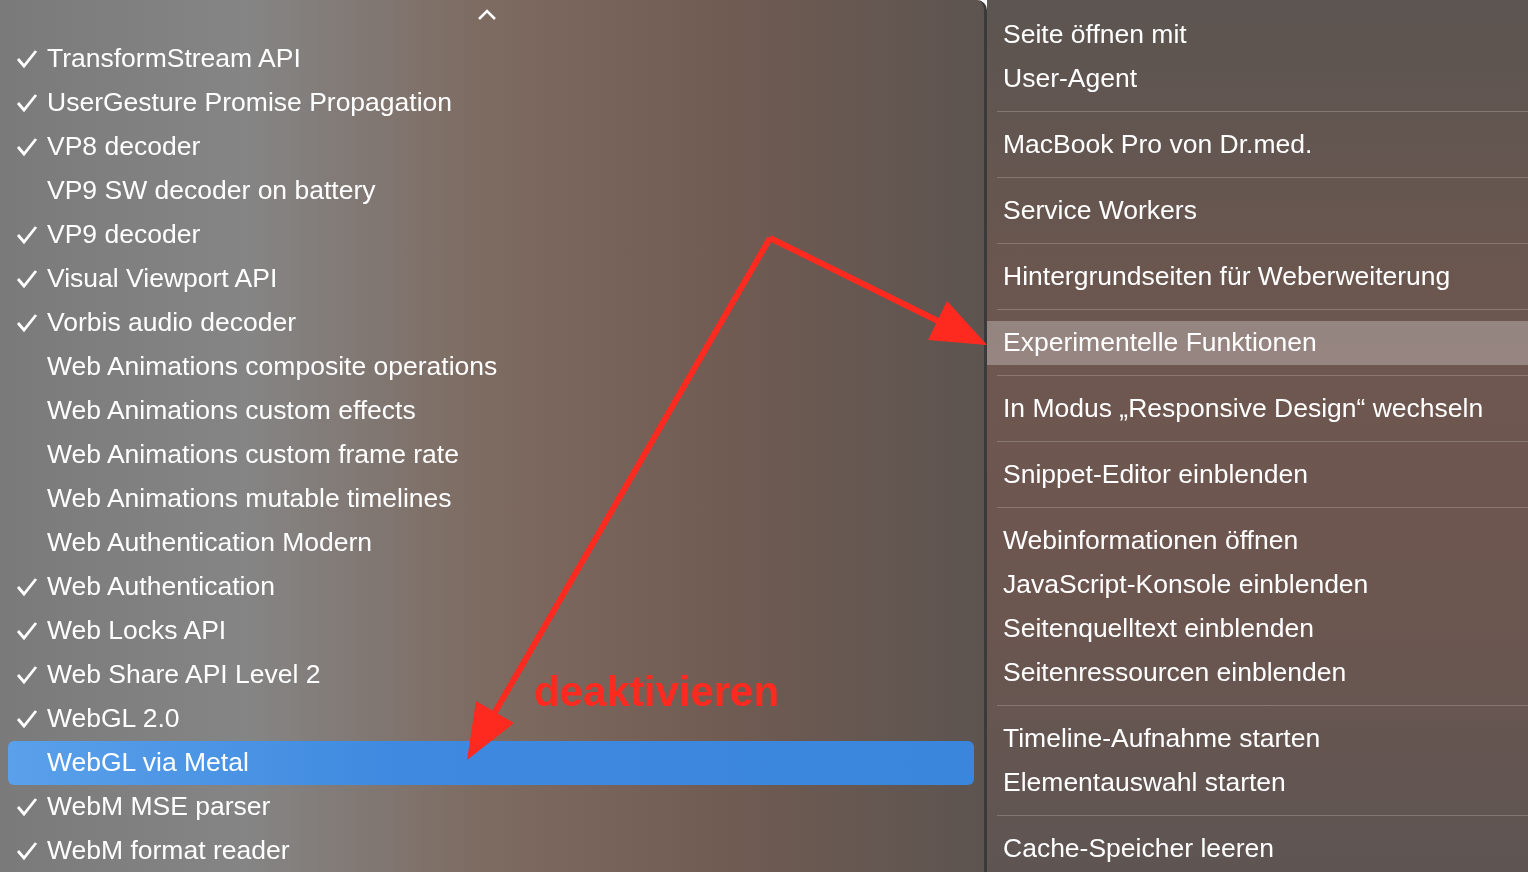  What do you see at coordinates (153, 850) in the screenshot?
I see `menu-item: WebM format reader` at bounding box center [153, 850].